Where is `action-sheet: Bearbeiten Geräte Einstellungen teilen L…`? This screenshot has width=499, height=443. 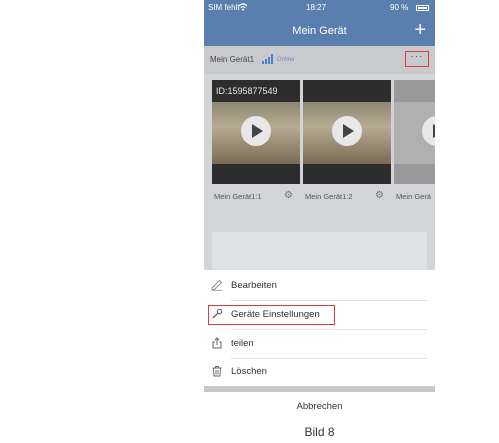 action-sheet: Bearbeiten Geräte Einstellungen teilen L… is located at coordinates (319, 328).